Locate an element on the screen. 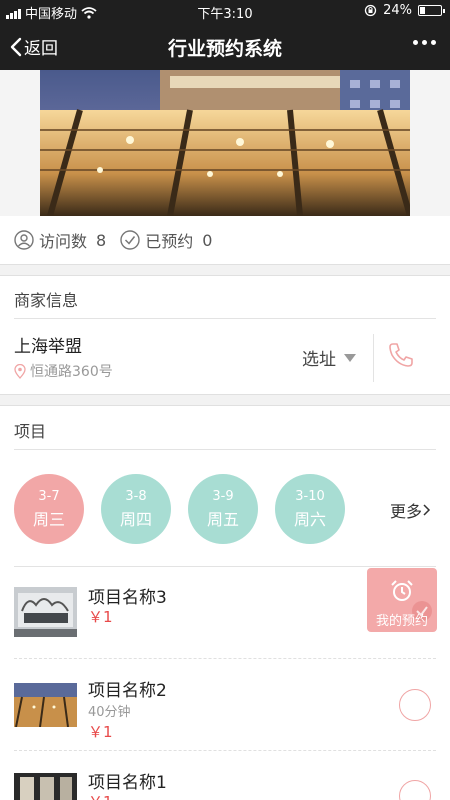  more-dates-link: 更多 is located at coordinates (410, 510).